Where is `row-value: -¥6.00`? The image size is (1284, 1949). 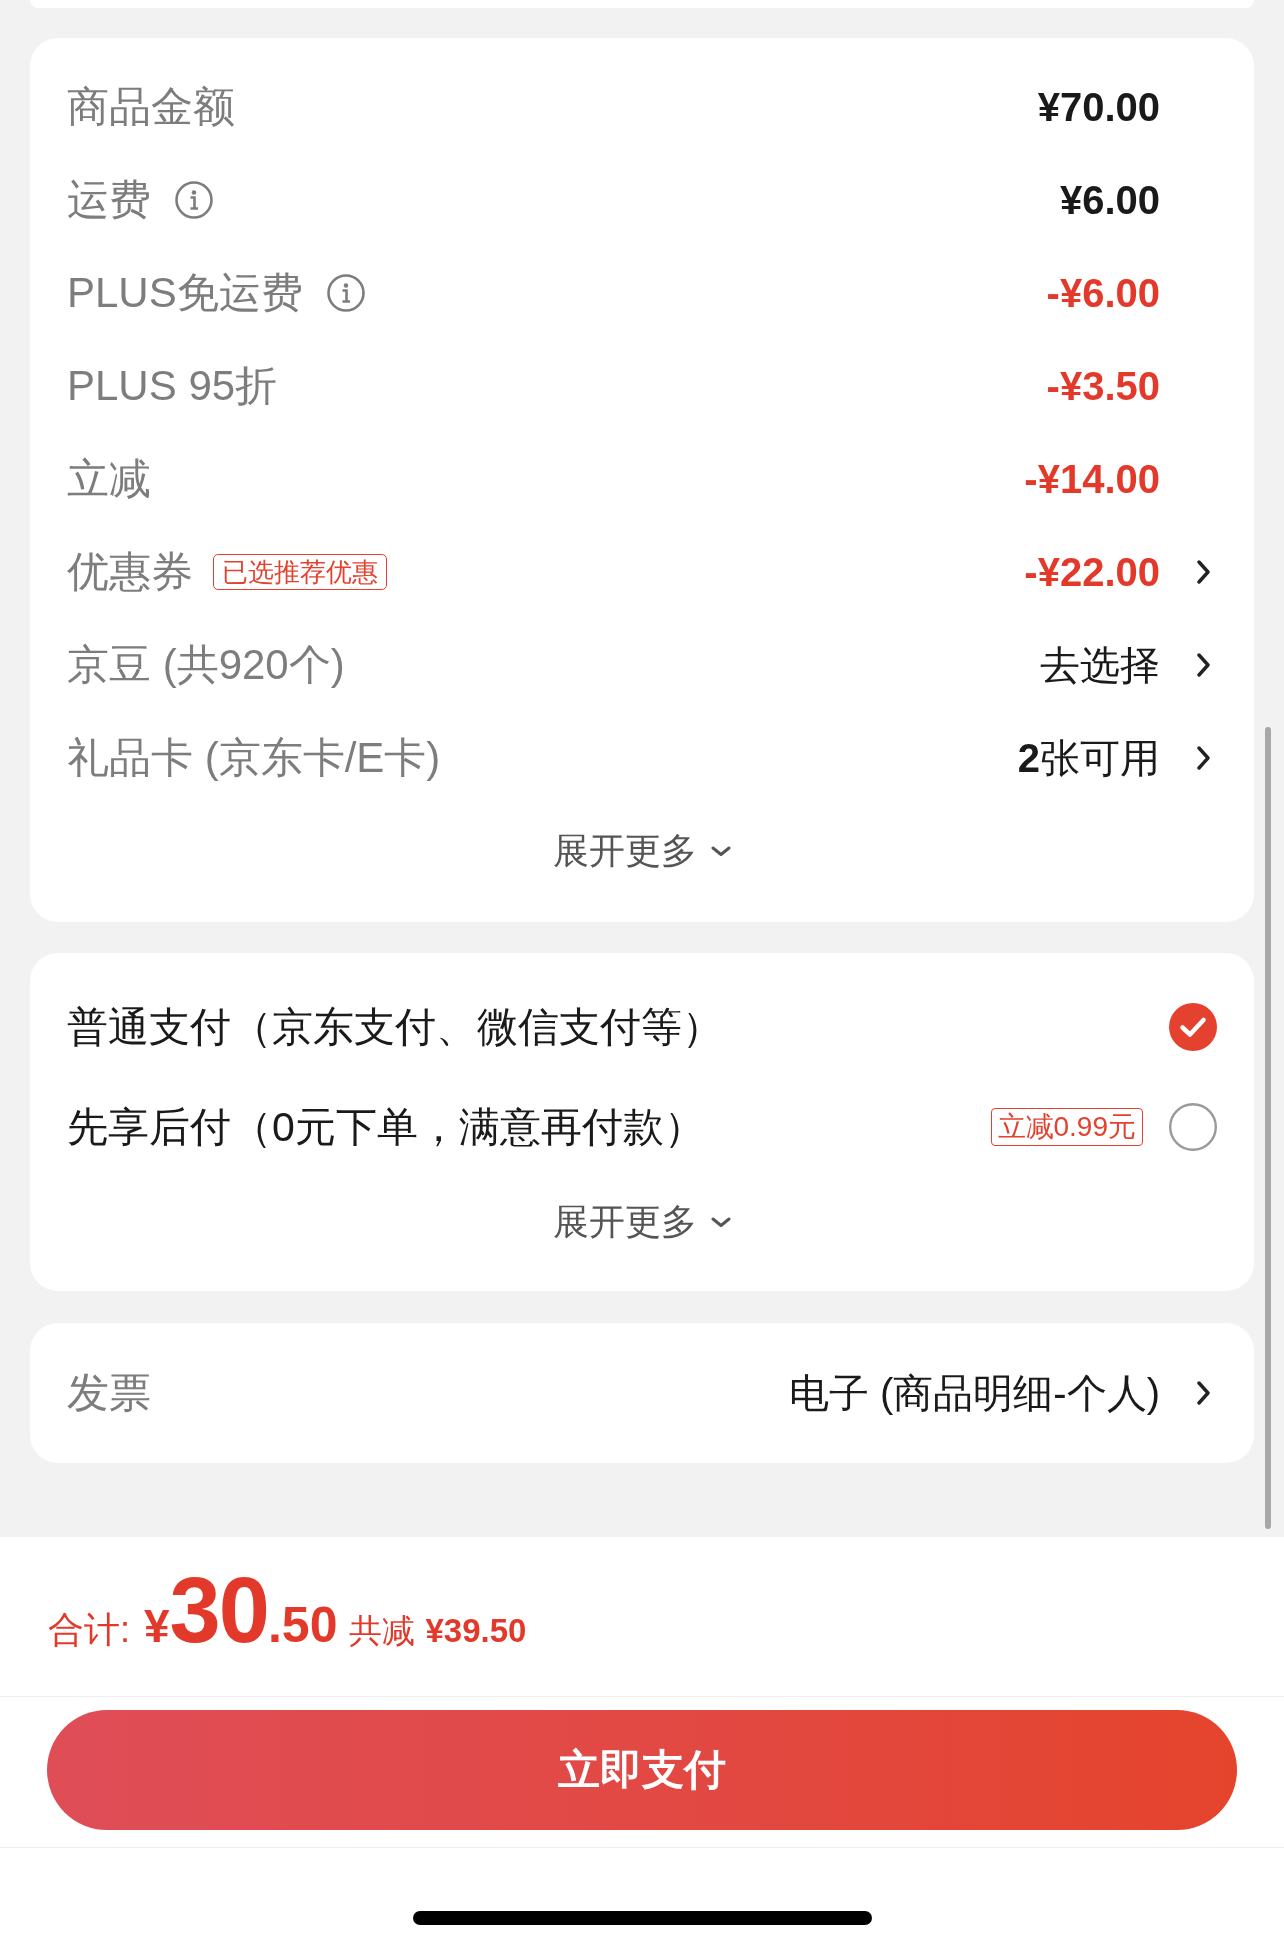
row-value: -¥6.00 is located at coordinates (1103, 292).